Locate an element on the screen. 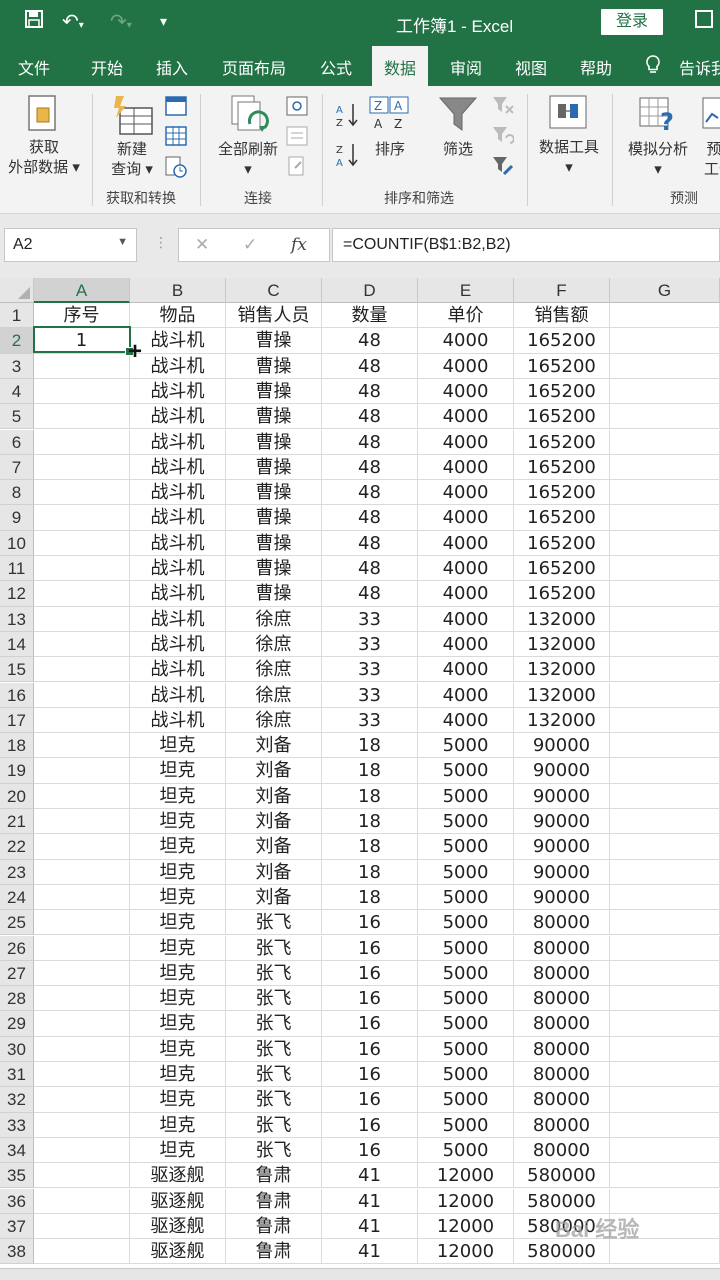 The width and height of the screenshot is (720, 1280). row-header: 30 is located at coordinates (17, 1049).